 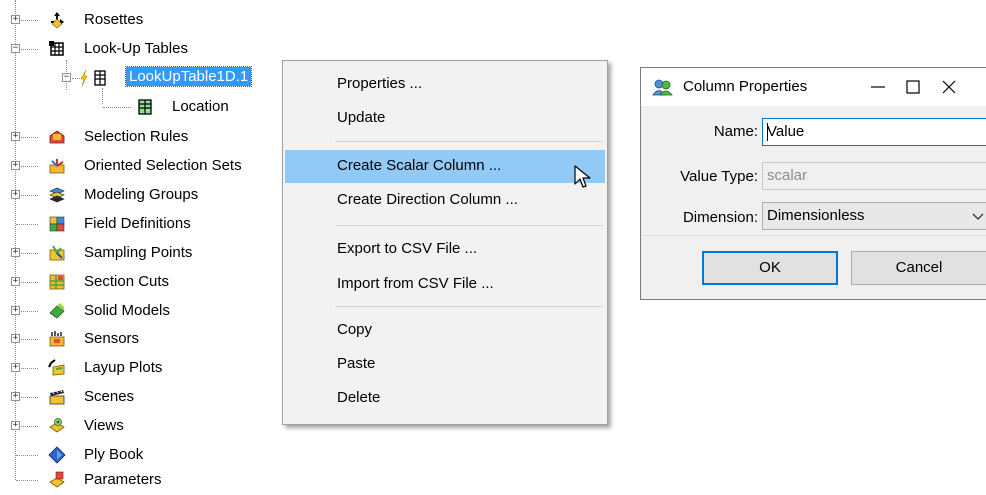 I want to click on name-field: Value, so click(x=874, y=132).